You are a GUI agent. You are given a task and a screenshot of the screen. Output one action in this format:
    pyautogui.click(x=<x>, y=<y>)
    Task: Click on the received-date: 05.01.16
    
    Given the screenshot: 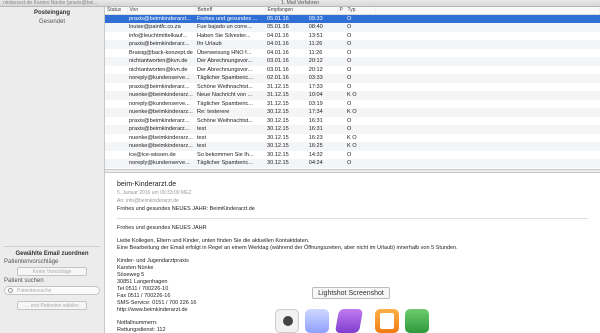 What is the action you would take?
    pyautogui.click(x=278, y=27)
    